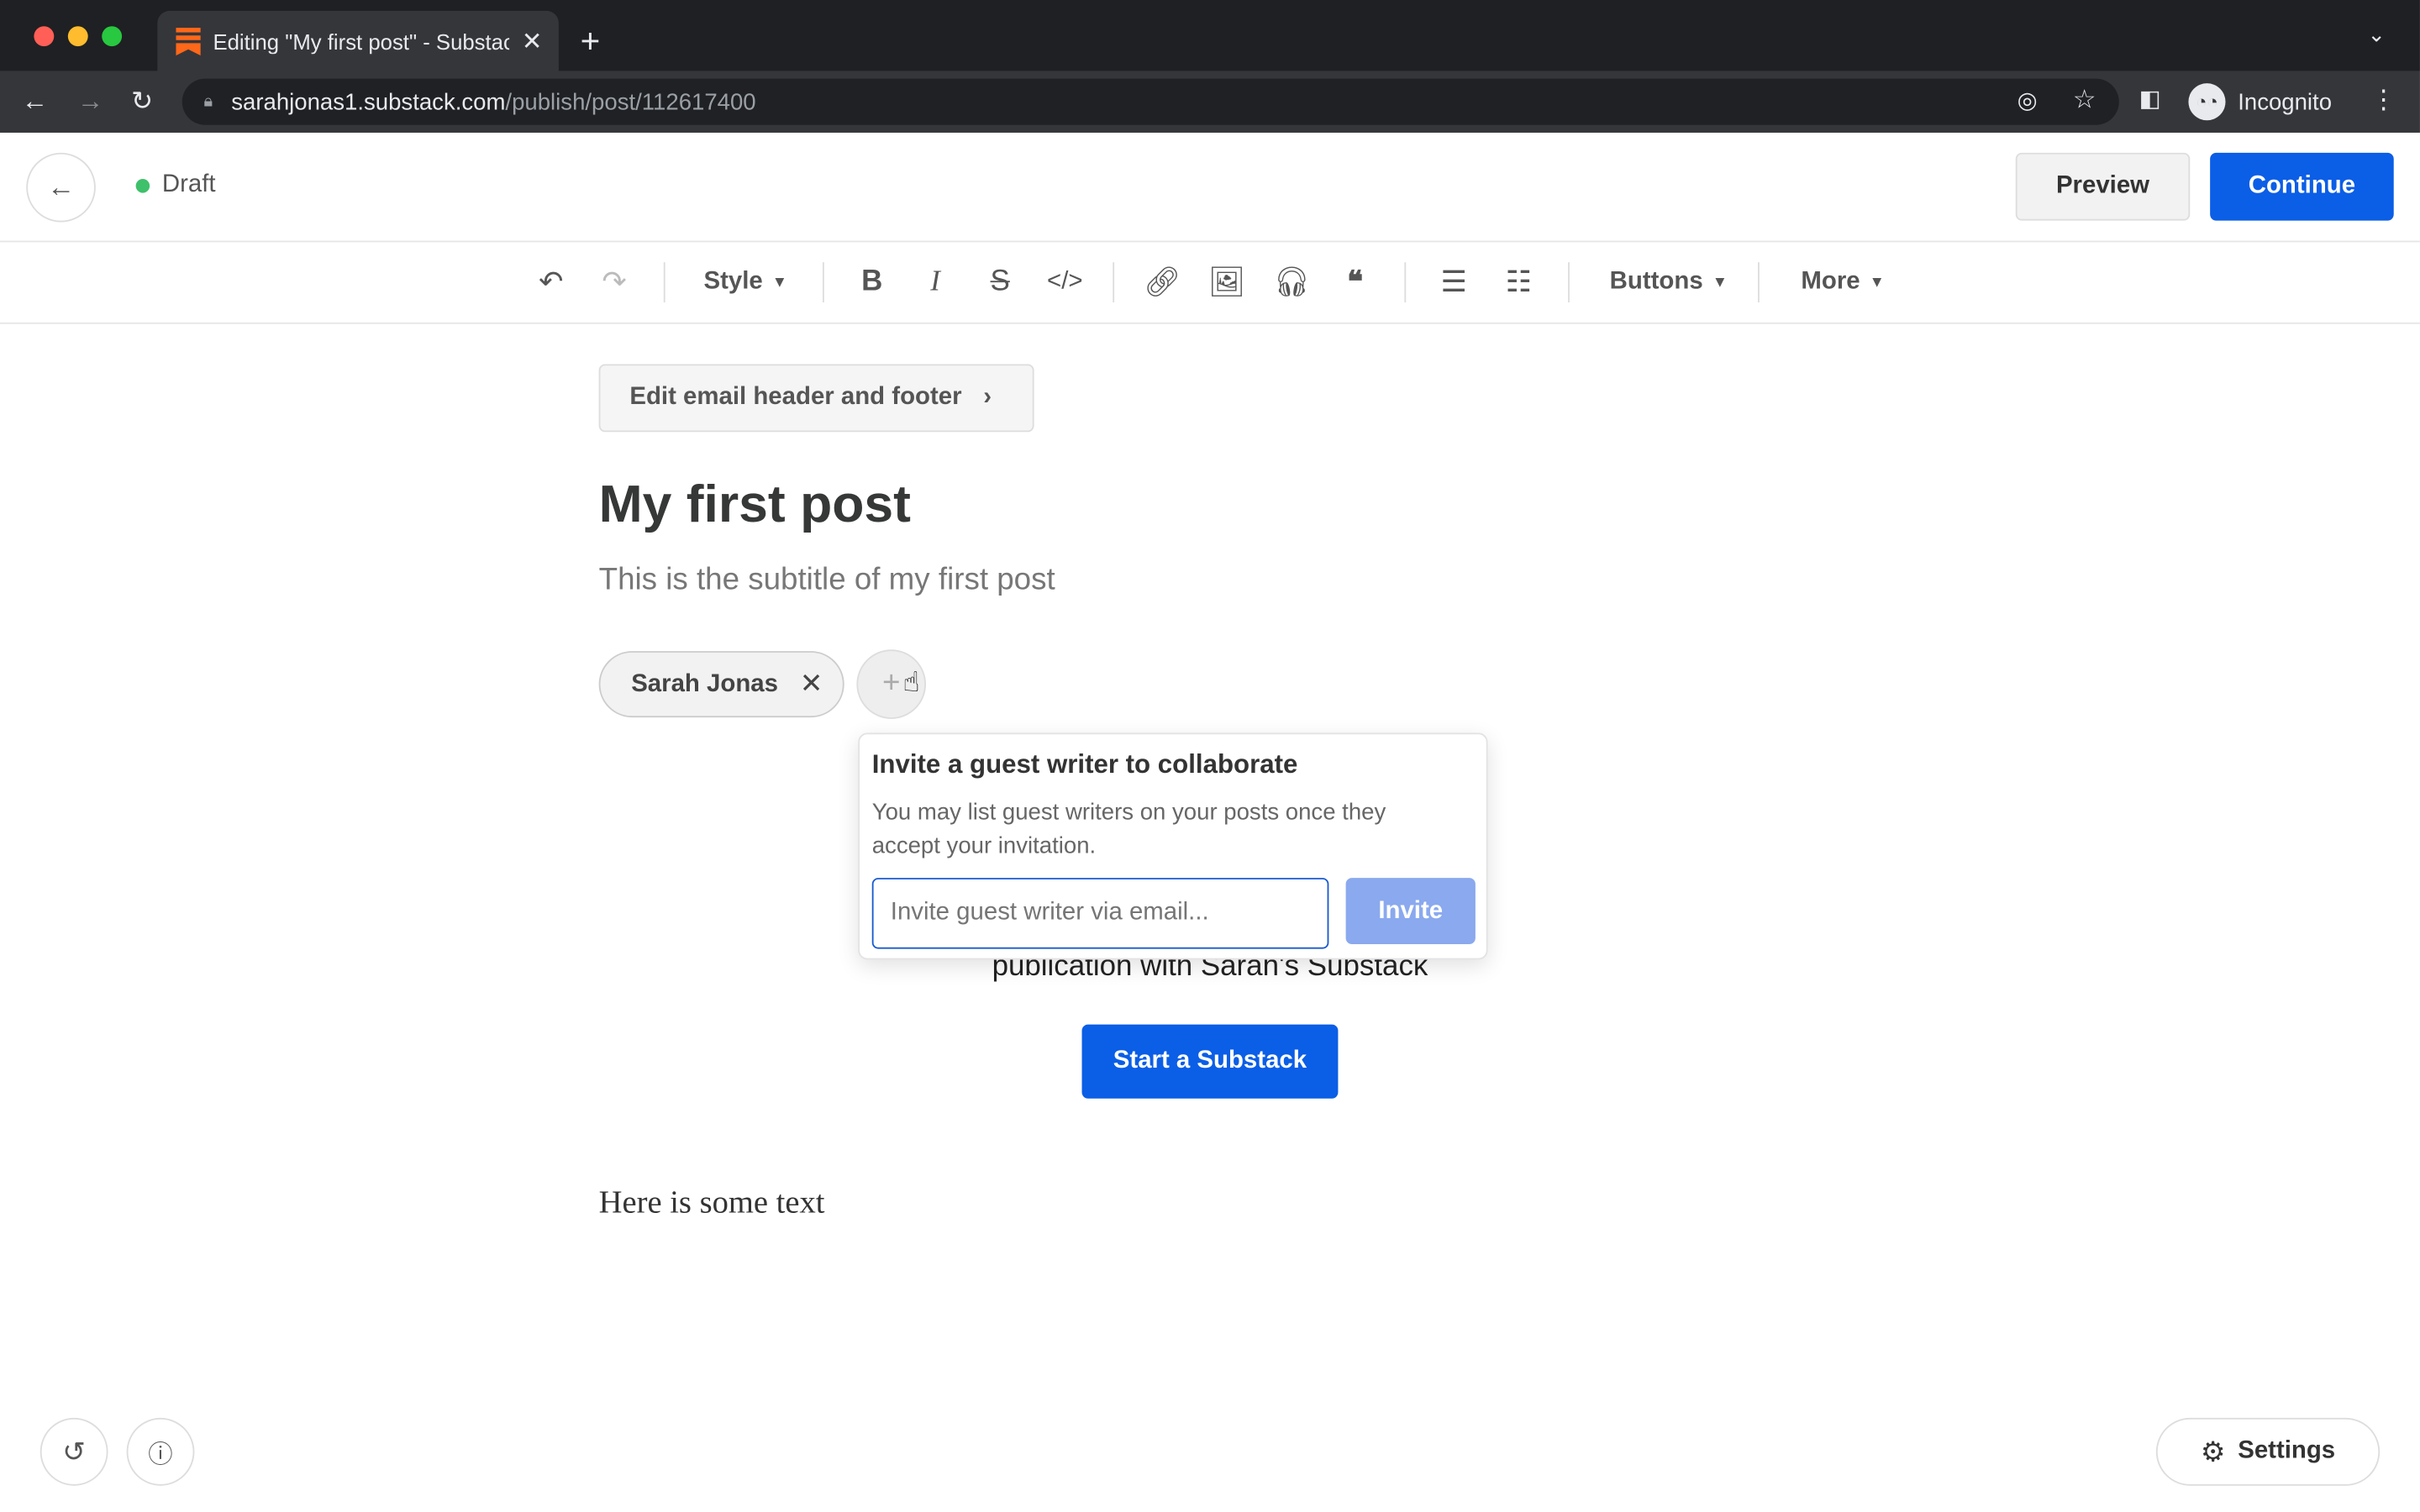 The width and height of the screenshot is (2420, 1512). Describe the element at coordinates (2213, 1451) in the screenshot. I see `gear-icon: ⚙` at that location.